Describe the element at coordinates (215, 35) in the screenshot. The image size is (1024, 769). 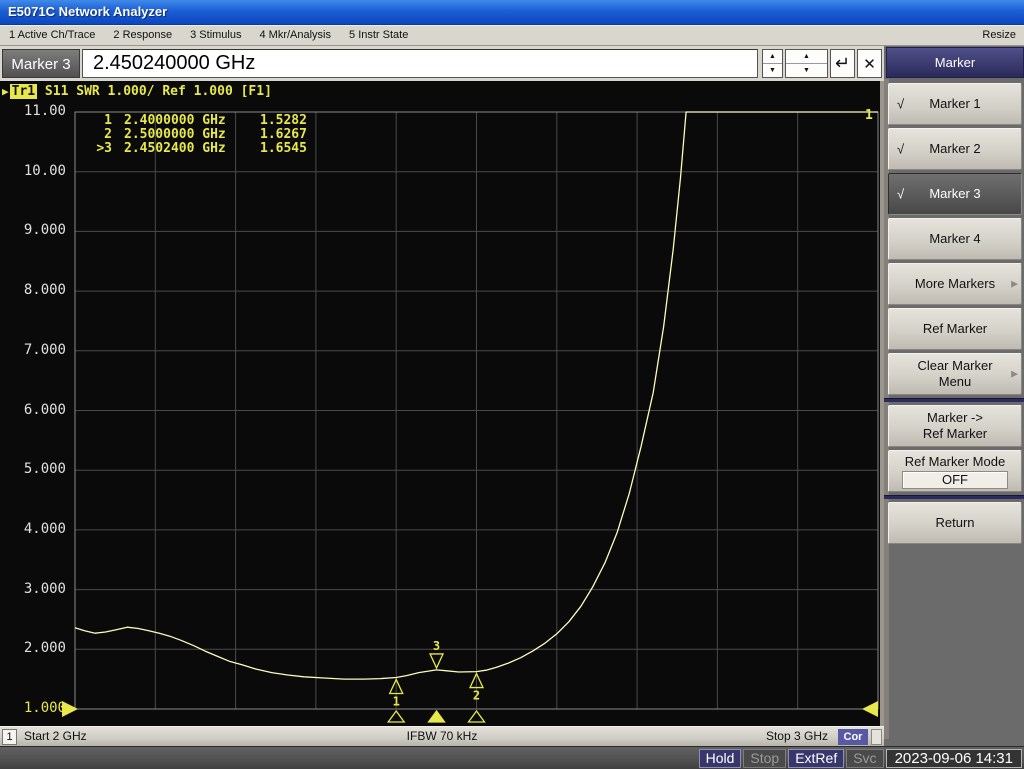
I see `menu-item-3-stimulus: 3 Stimulus` at that location.